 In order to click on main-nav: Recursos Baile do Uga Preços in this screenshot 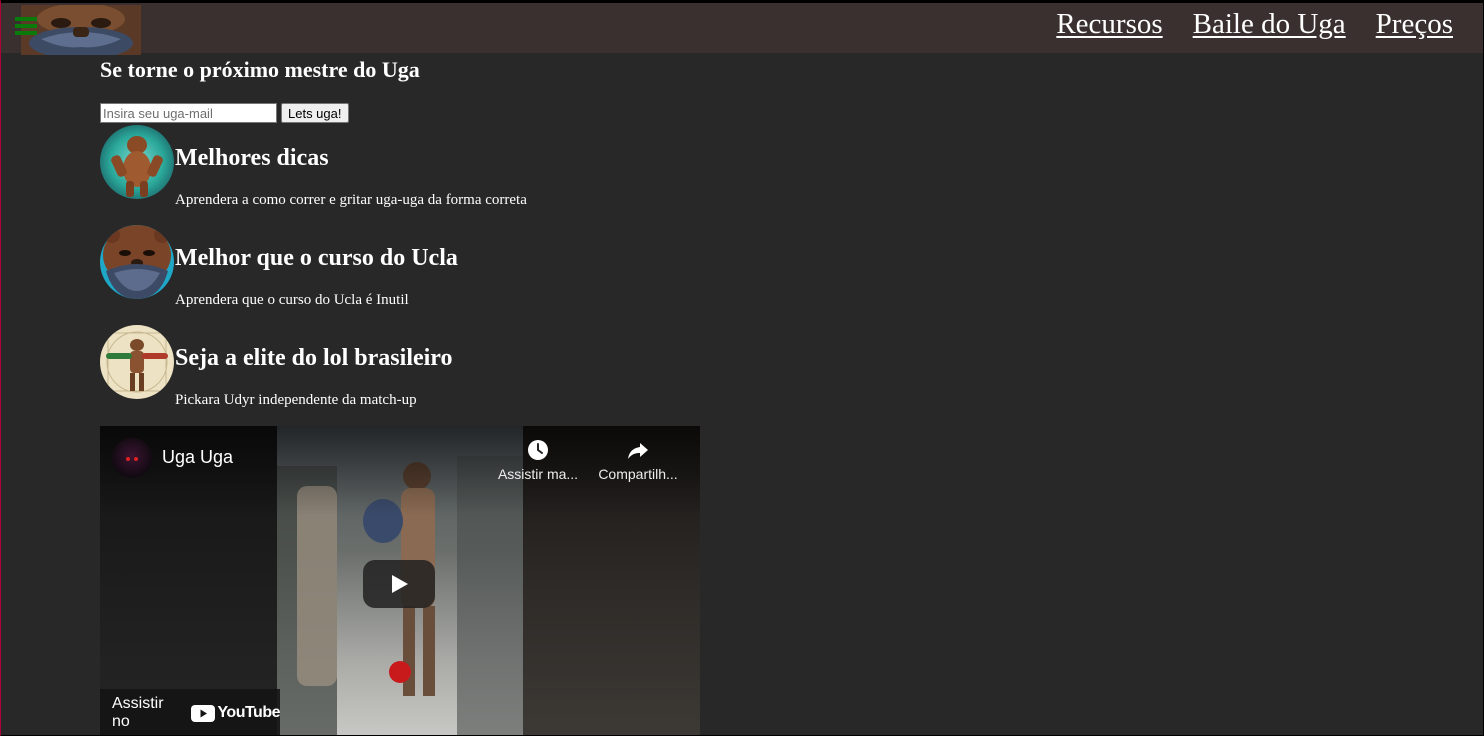, I will do `click(1254, 24)`.